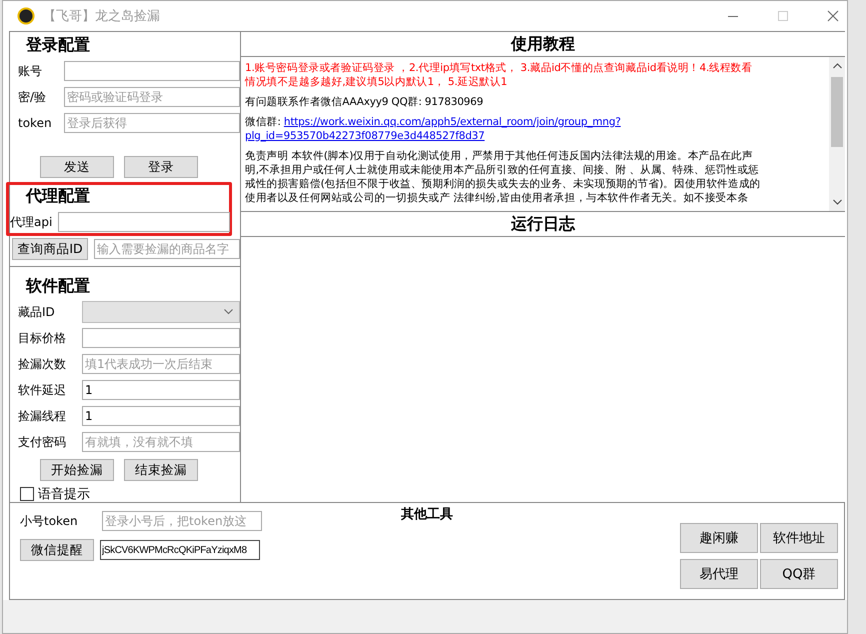 This screenshot has height=634, width=866. What do you see at coordinates (36, 312) in the screenshot?
I see `field-label: 藏品ID` at bounding box center [36, 312].